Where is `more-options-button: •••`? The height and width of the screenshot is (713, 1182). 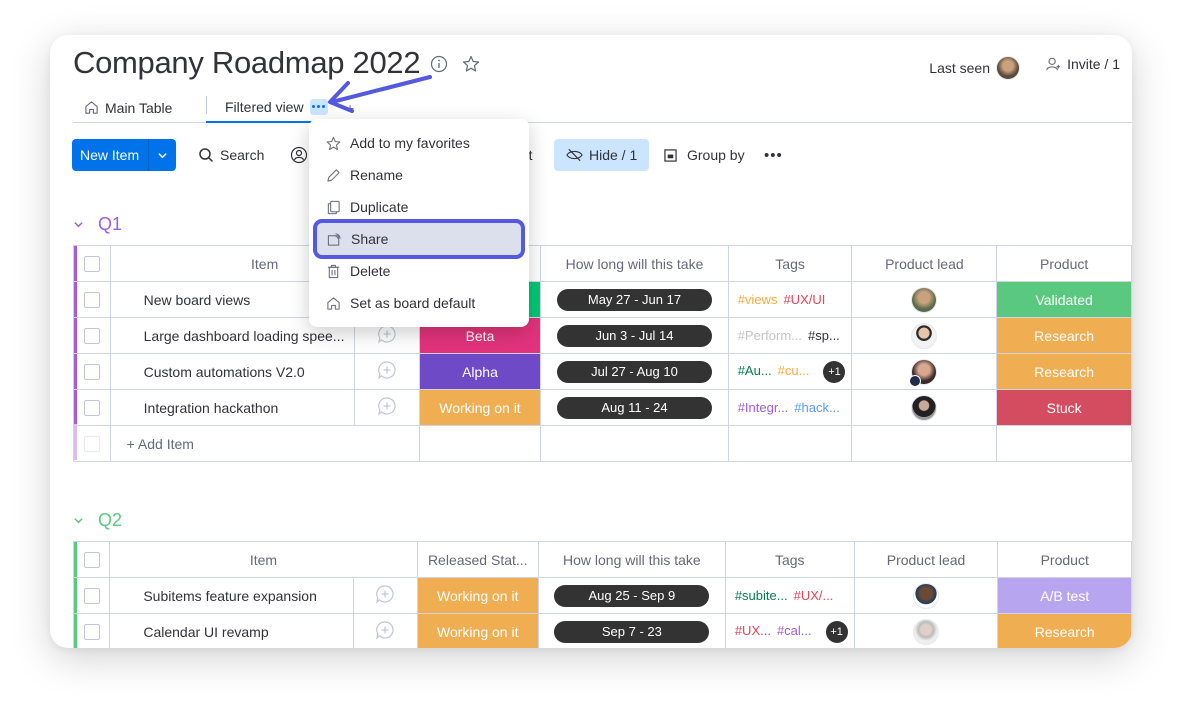
more-options-button: ••• is located at coordinates (773, 155).